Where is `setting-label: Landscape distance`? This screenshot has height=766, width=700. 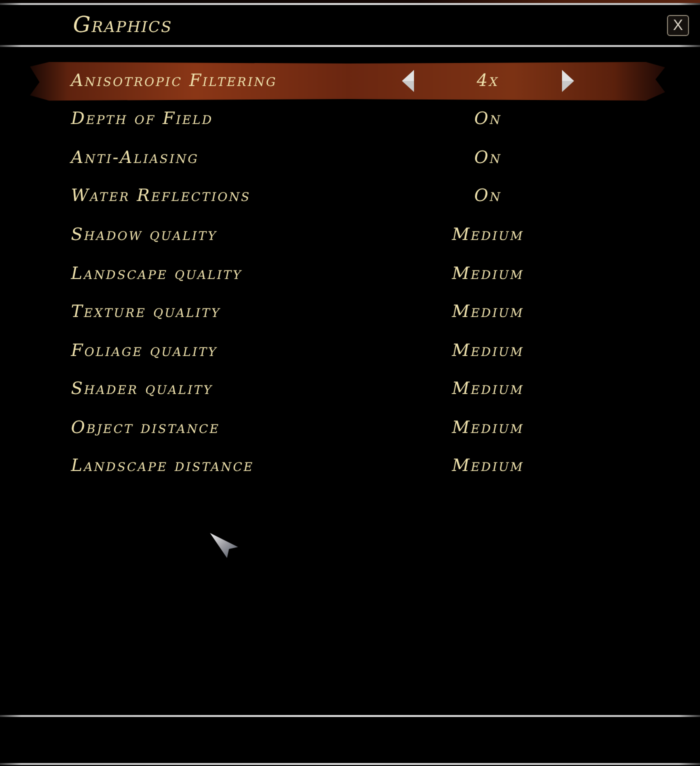 setting-label: Landscape distance is located at coordinates (233, 467).